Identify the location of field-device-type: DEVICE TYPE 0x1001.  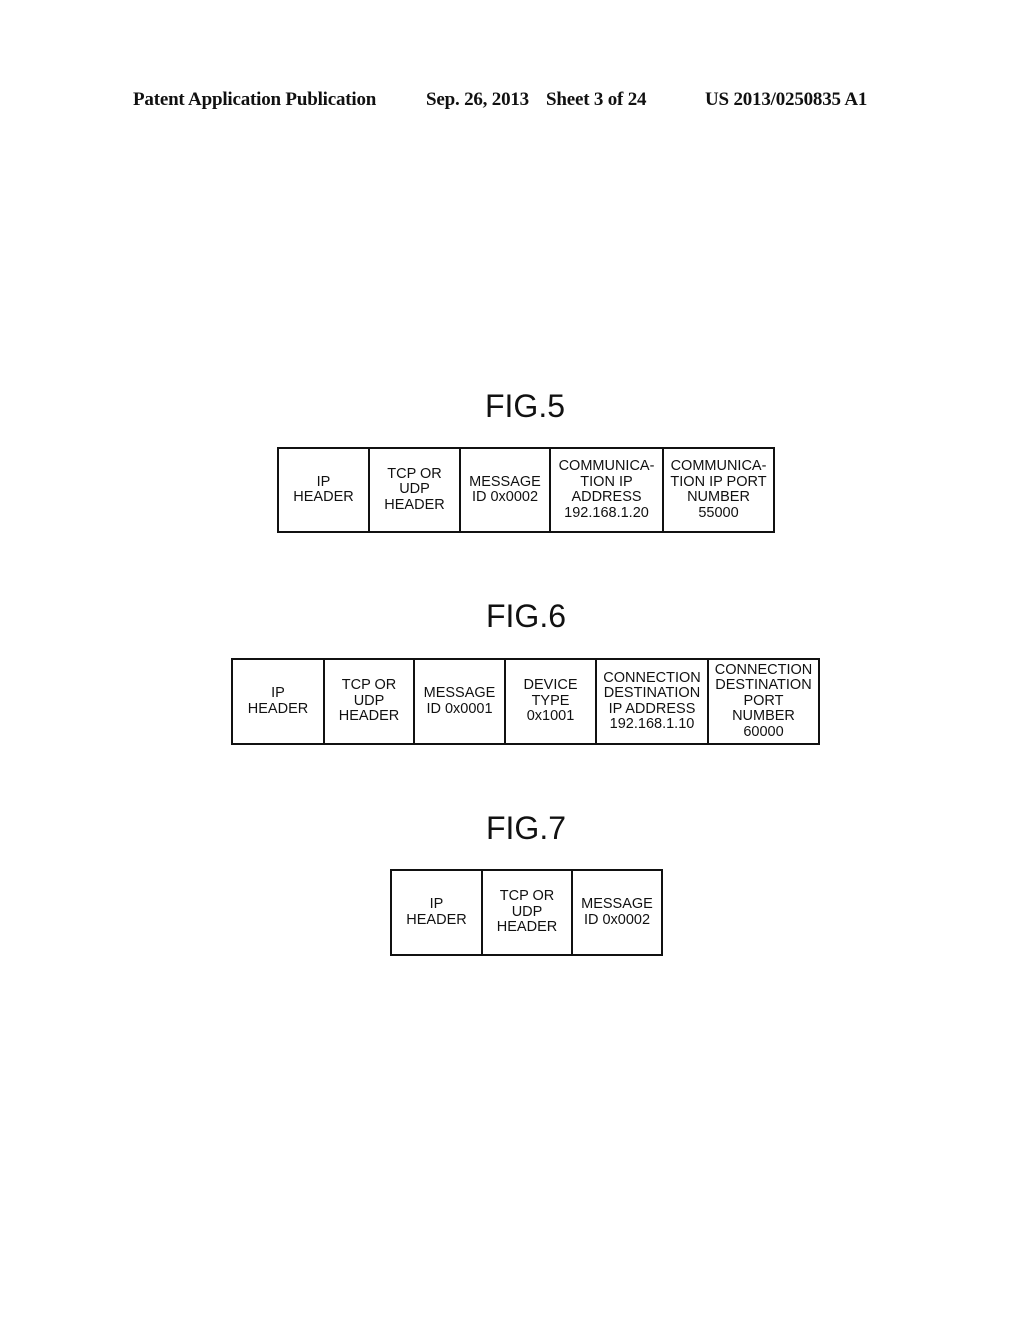
(551, 701).